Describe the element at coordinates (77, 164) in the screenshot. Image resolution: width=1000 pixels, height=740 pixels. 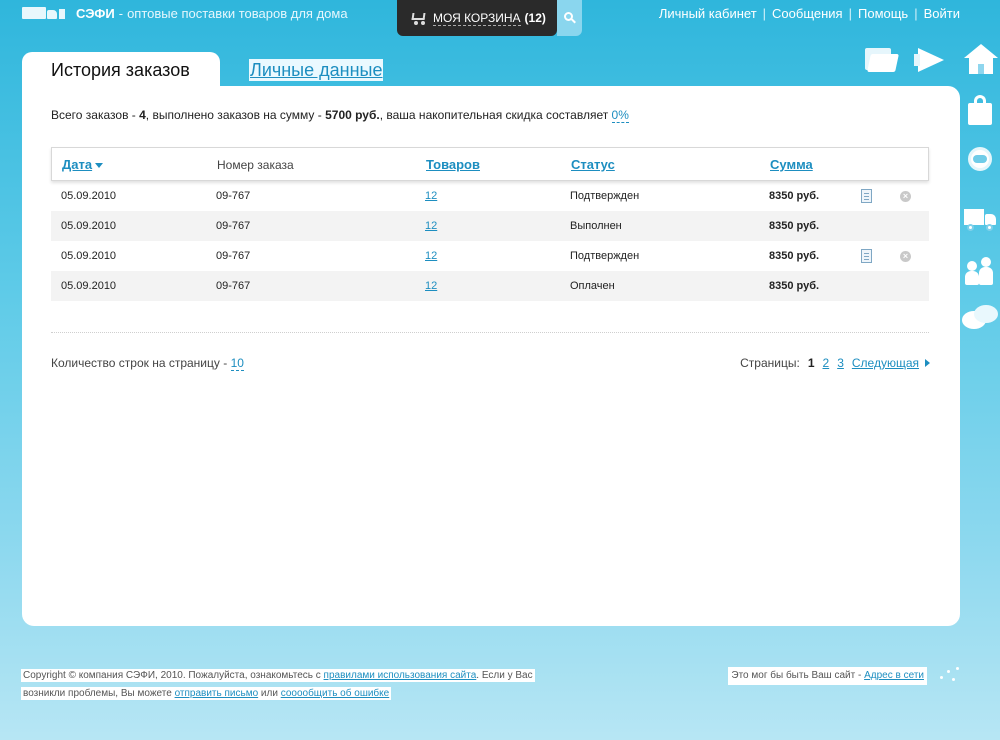
I see `column-date-label: Дата` at that location.